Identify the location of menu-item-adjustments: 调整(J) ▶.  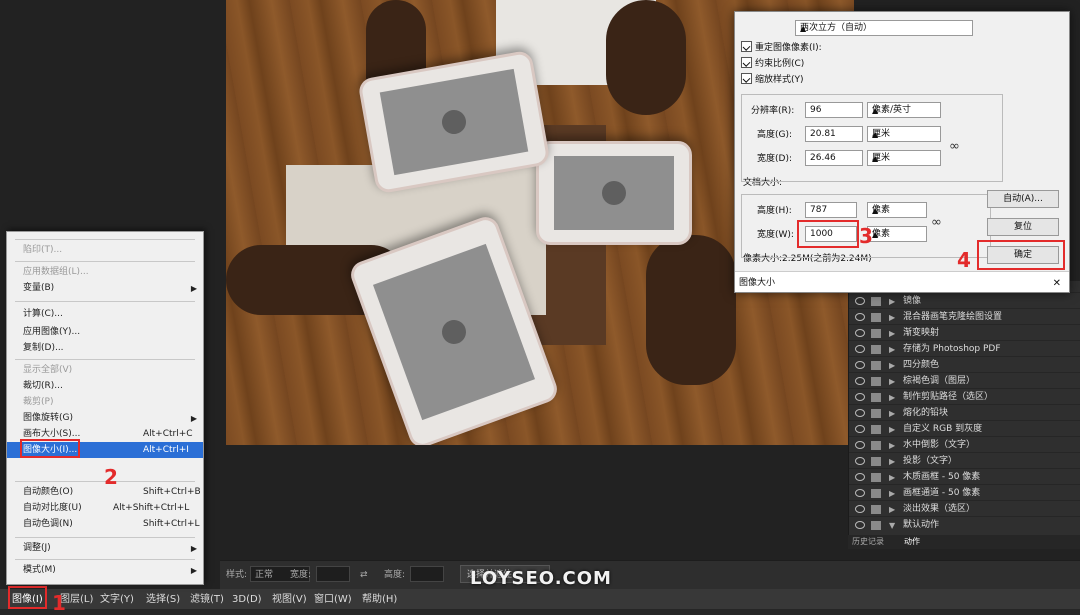
(105, 548).